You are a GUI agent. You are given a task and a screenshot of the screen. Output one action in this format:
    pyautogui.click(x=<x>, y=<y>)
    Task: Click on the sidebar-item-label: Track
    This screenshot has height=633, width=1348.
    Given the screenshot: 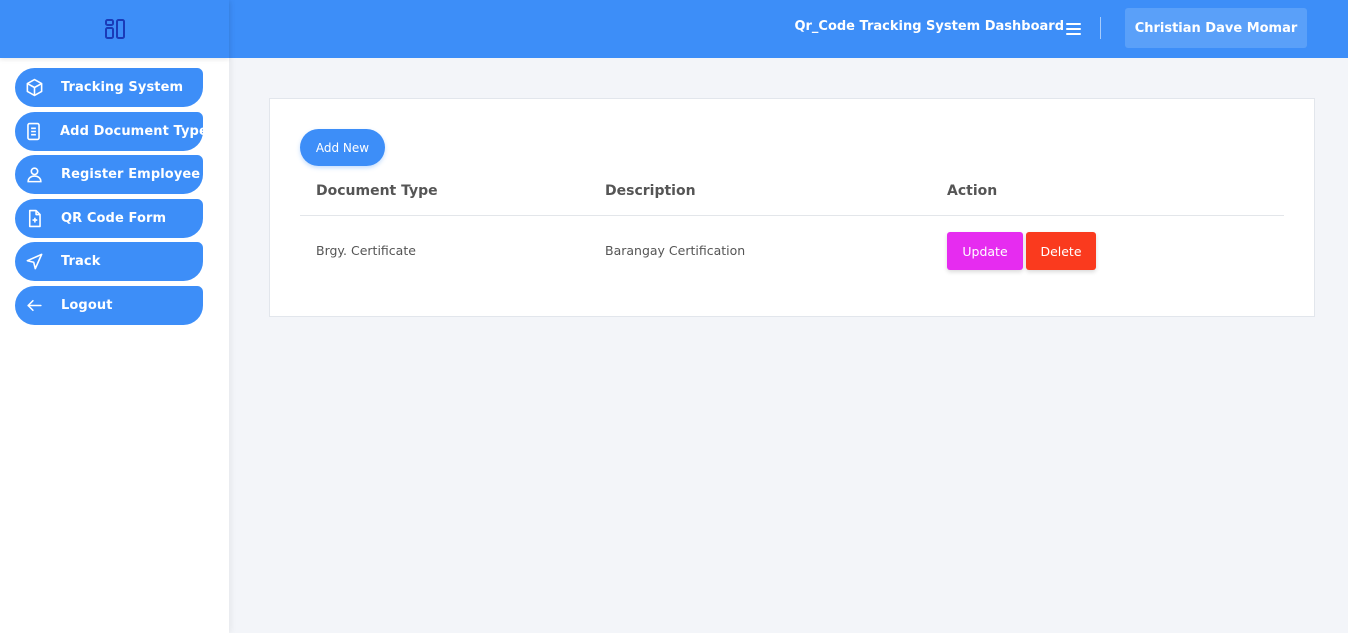 What is the action you would take?
    pyautogui.click(x=81, y=261)
    